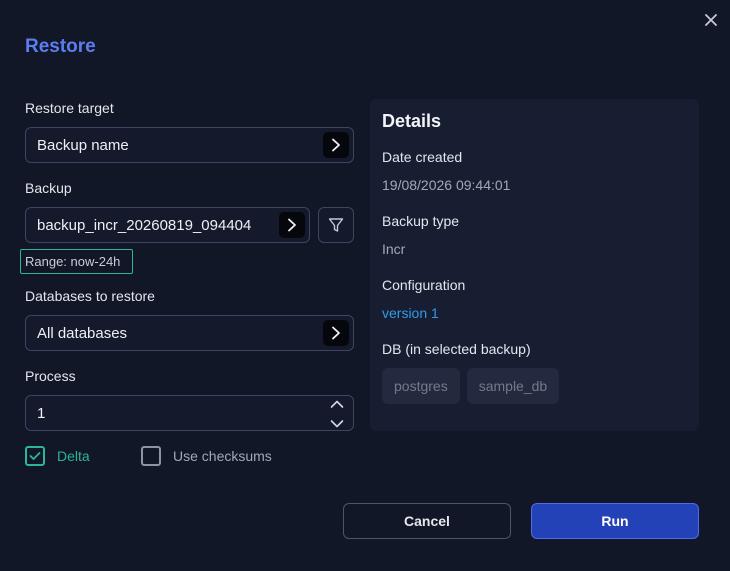 This screenshot has width=730, height=571. I want to click on checksums-label: Use checksums, so click(222, 456).